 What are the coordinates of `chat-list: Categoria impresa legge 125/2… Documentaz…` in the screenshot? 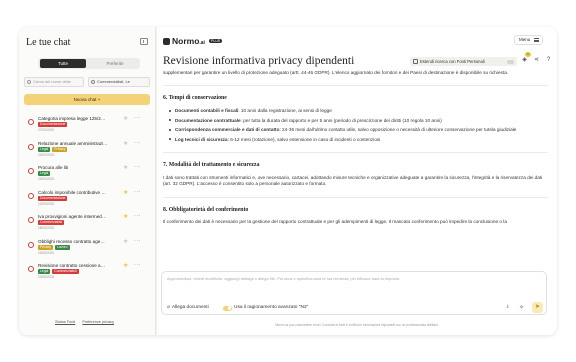 It's located at (88, 200).